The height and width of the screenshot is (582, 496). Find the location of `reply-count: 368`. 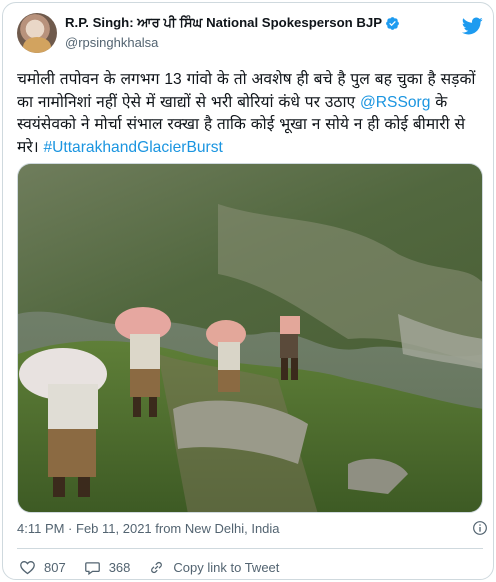

reply-count: 368 is located at coordinates (119, 567).